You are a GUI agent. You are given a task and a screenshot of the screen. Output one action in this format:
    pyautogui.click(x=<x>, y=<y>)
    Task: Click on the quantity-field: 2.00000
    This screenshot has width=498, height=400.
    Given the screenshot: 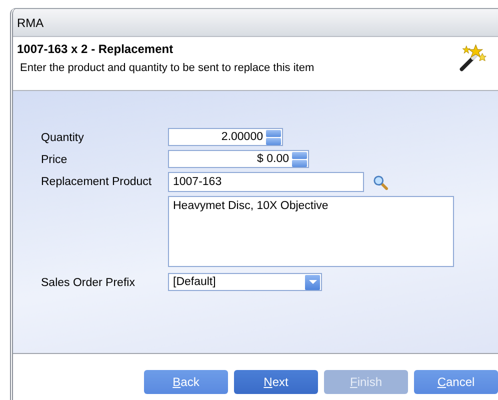 What is the action you would take?
    pyautogui.click(x=225, y=137)
    